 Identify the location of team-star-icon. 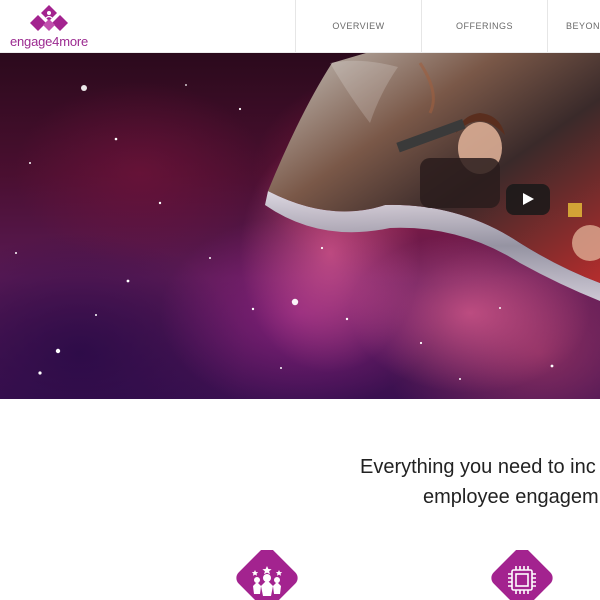
(267, 575).